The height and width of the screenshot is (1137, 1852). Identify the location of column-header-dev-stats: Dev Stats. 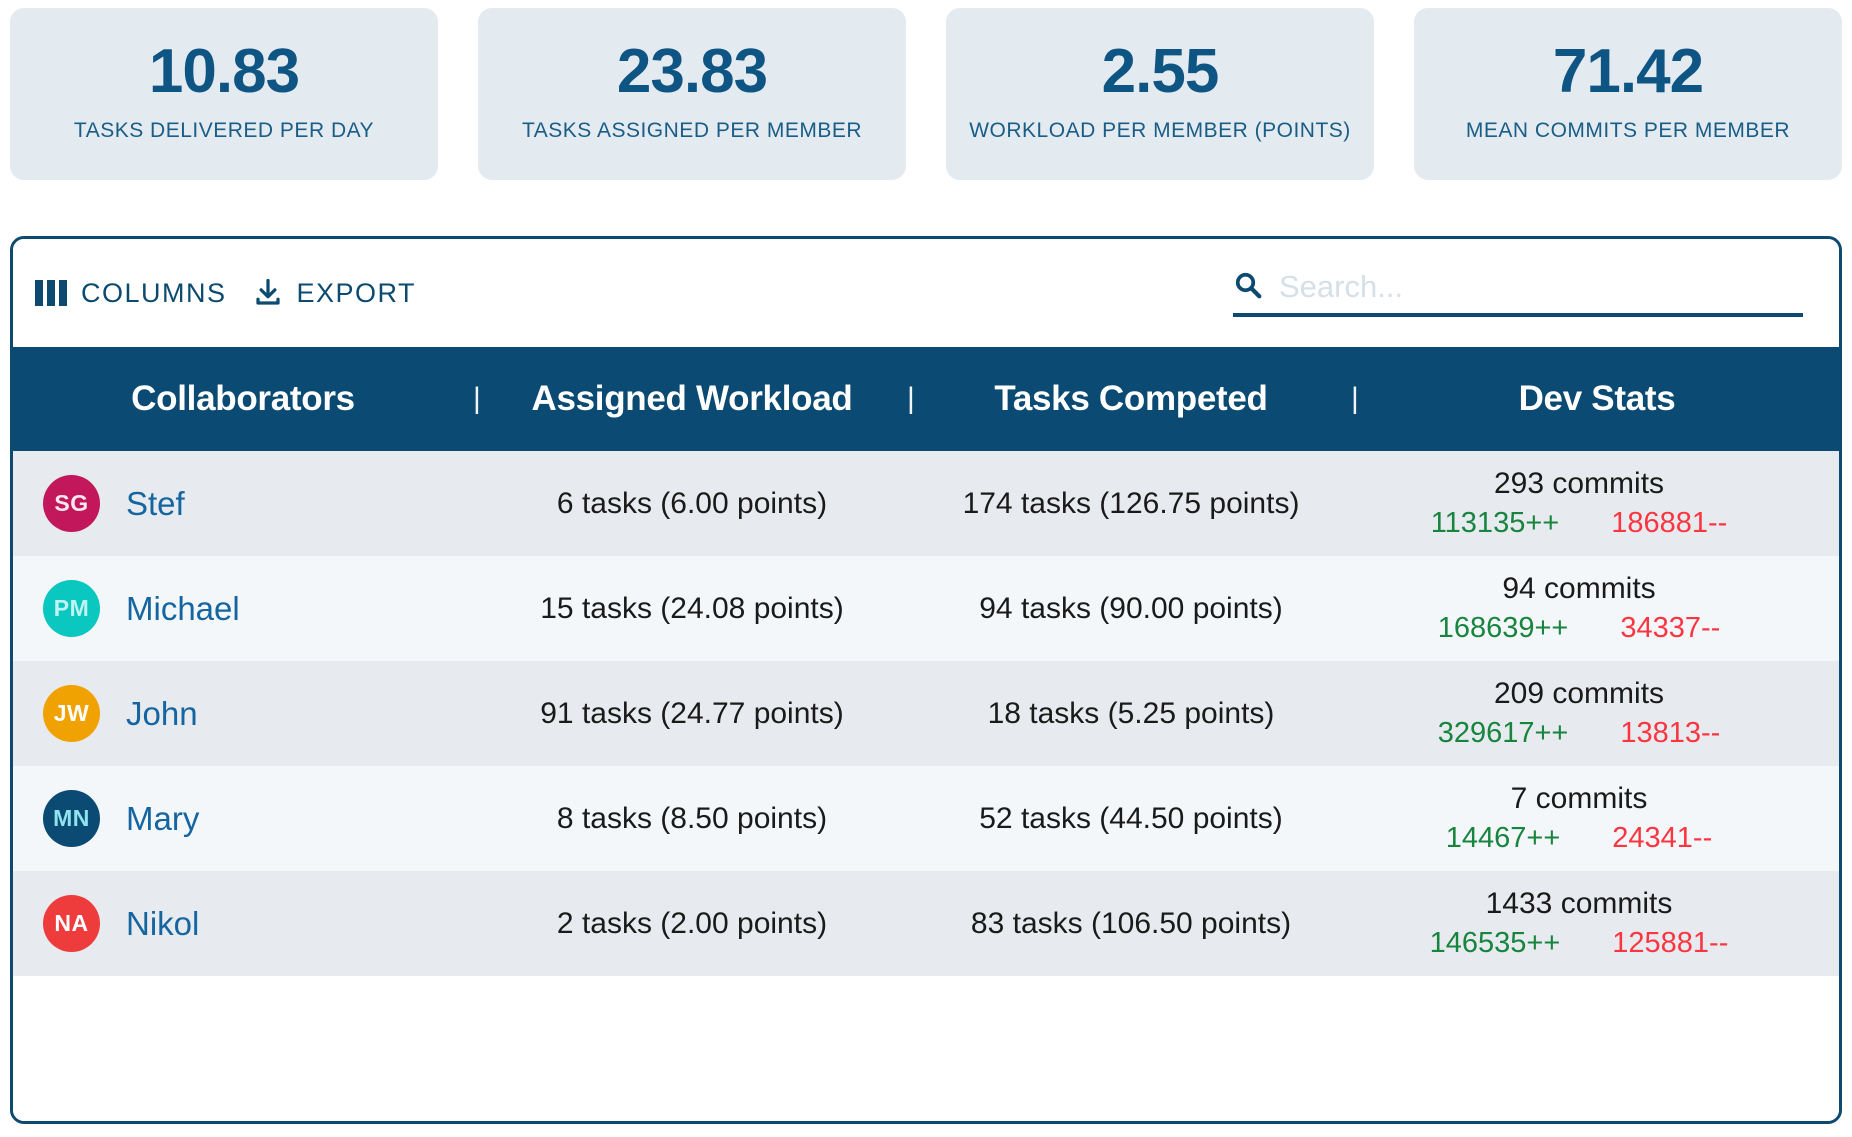
(1597, 399).